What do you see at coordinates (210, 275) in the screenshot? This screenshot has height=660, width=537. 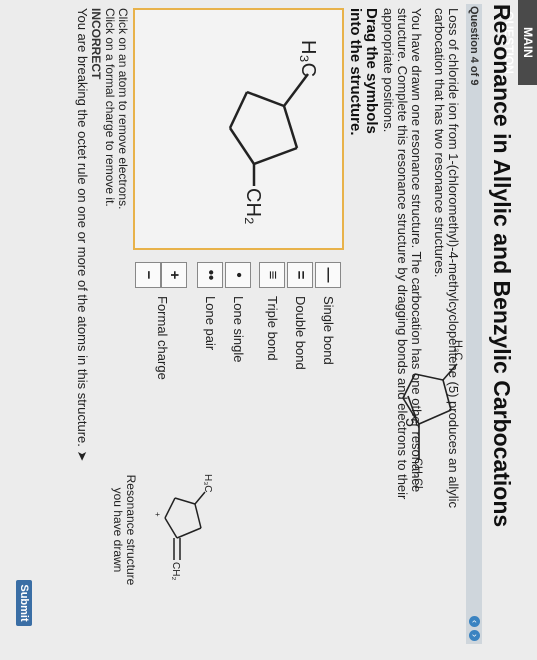 I see `lone-pair-tool: ••` at bounding box center [210, 275].